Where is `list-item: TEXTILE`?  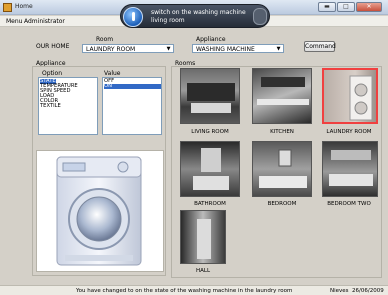 list-item: TEXTILE is located at coordinates (50, 106).